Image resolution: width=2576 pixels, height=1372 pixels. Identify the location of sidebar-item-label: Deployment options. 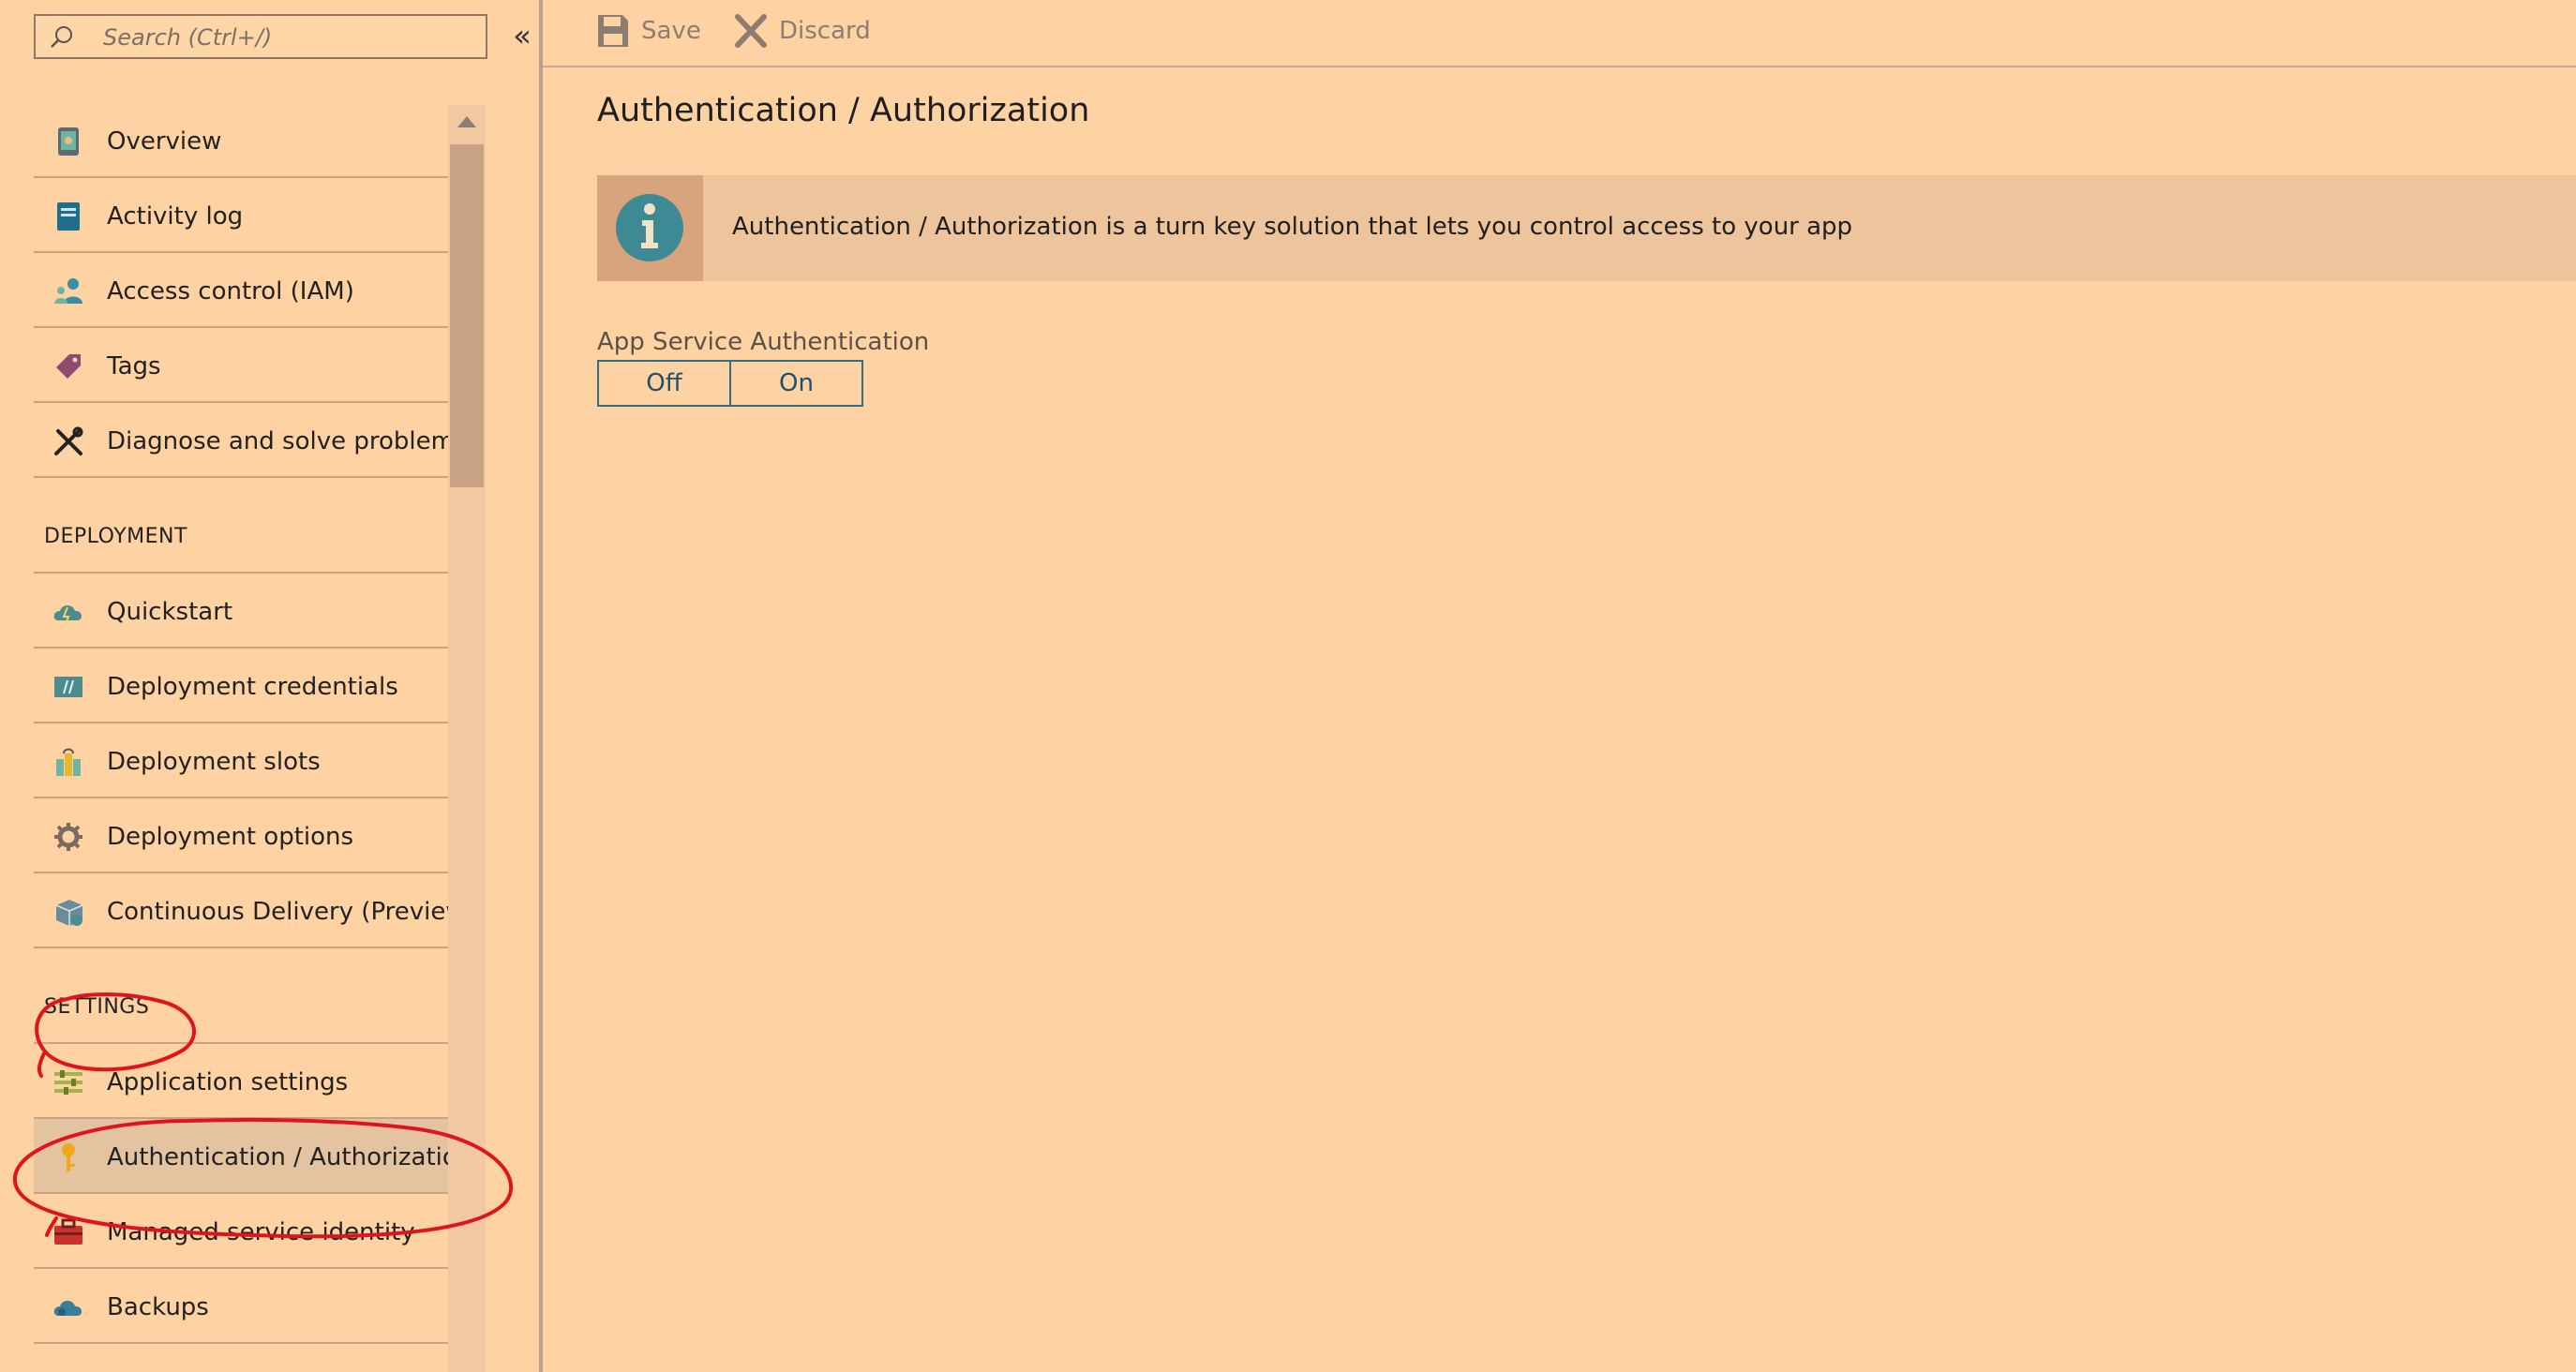
(231, 837).